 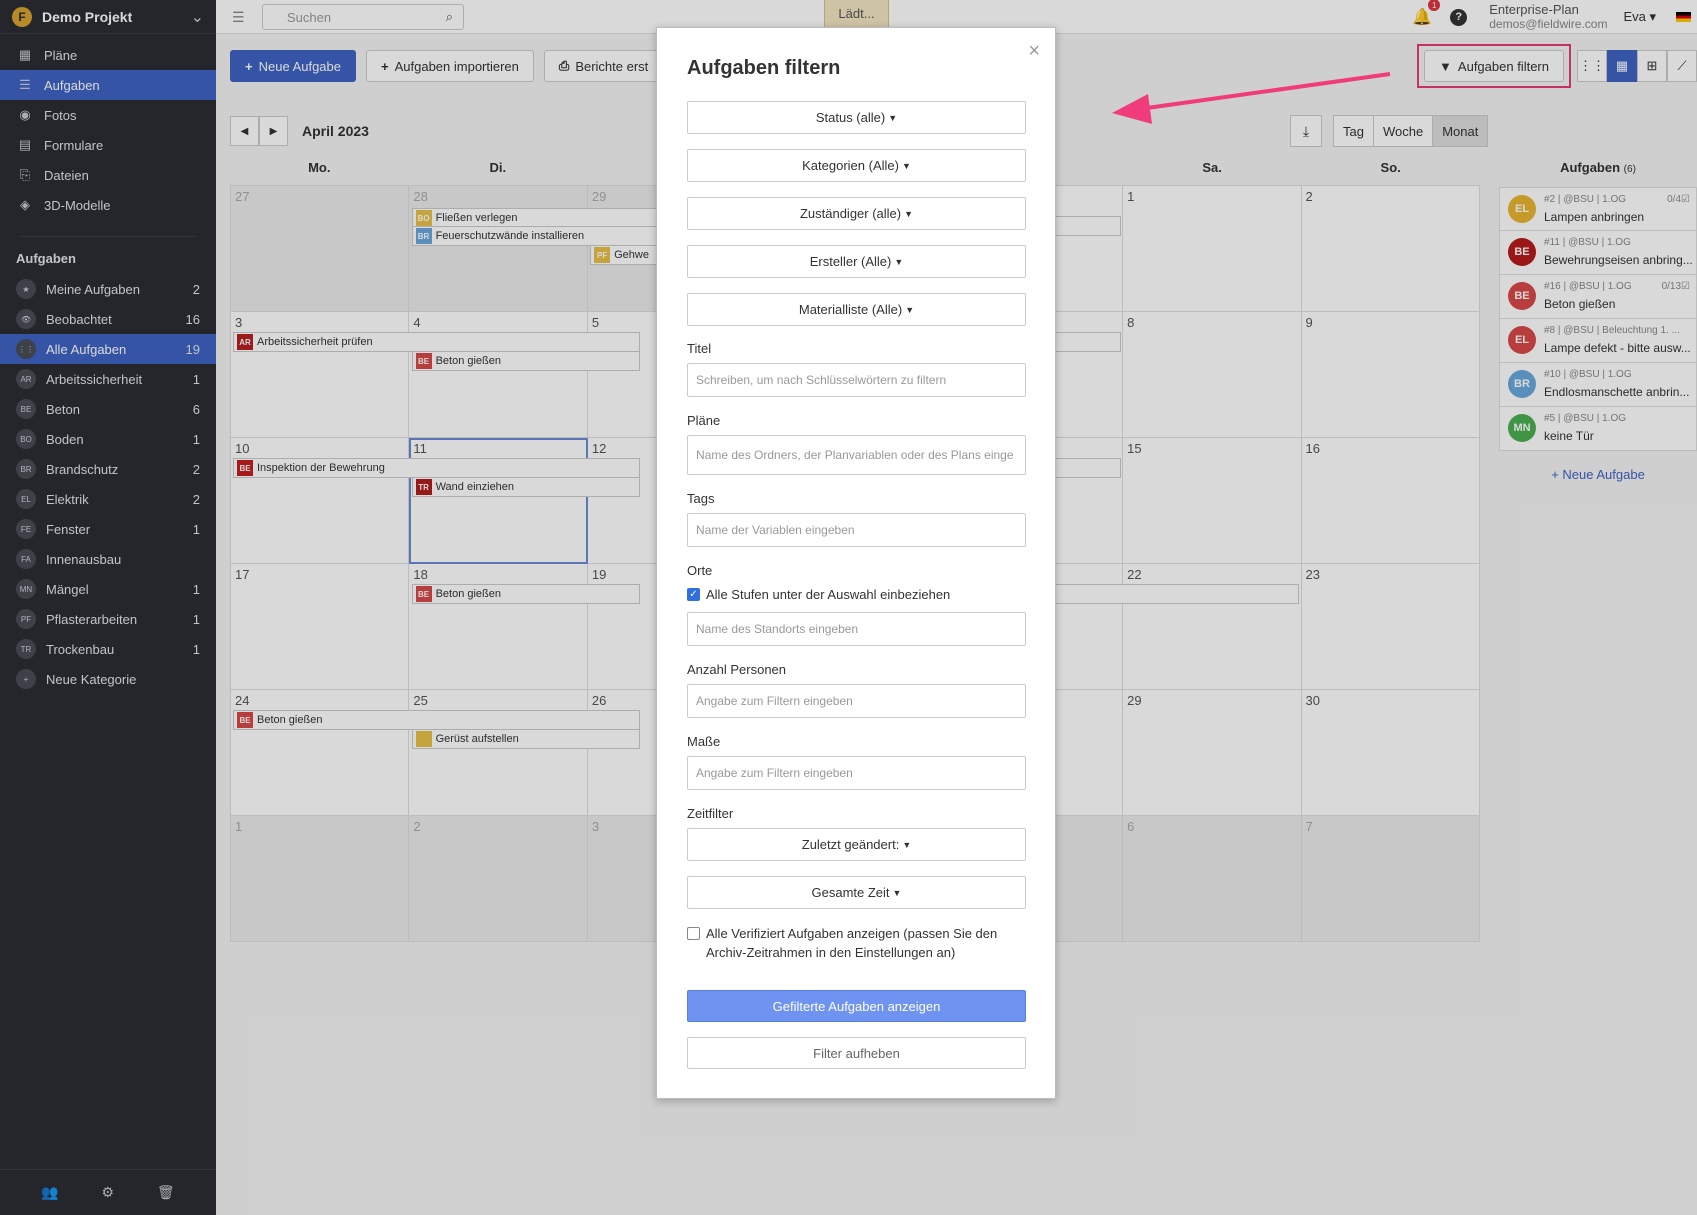 What do you see at coordinates (850, 309) in the screenshot?
I see `dropdown-label: Materialliste (Alle)` at bounding box center [850, 309].